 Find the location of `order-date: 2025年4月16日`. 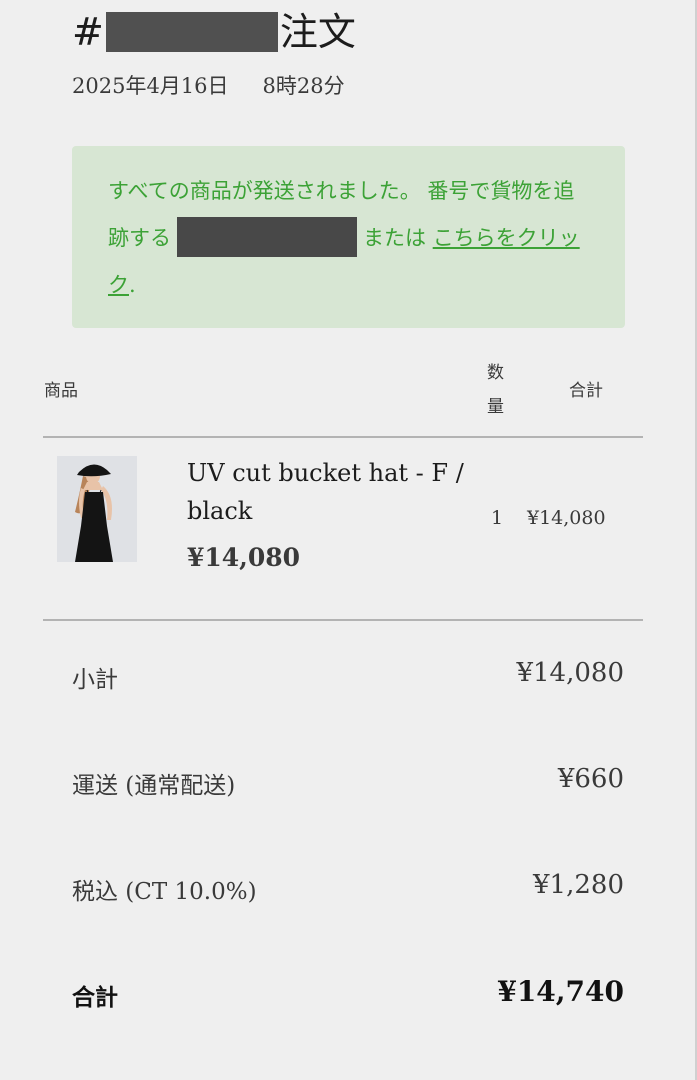

order-date: 2025年4月16日 is located at coordinates (150, 86).